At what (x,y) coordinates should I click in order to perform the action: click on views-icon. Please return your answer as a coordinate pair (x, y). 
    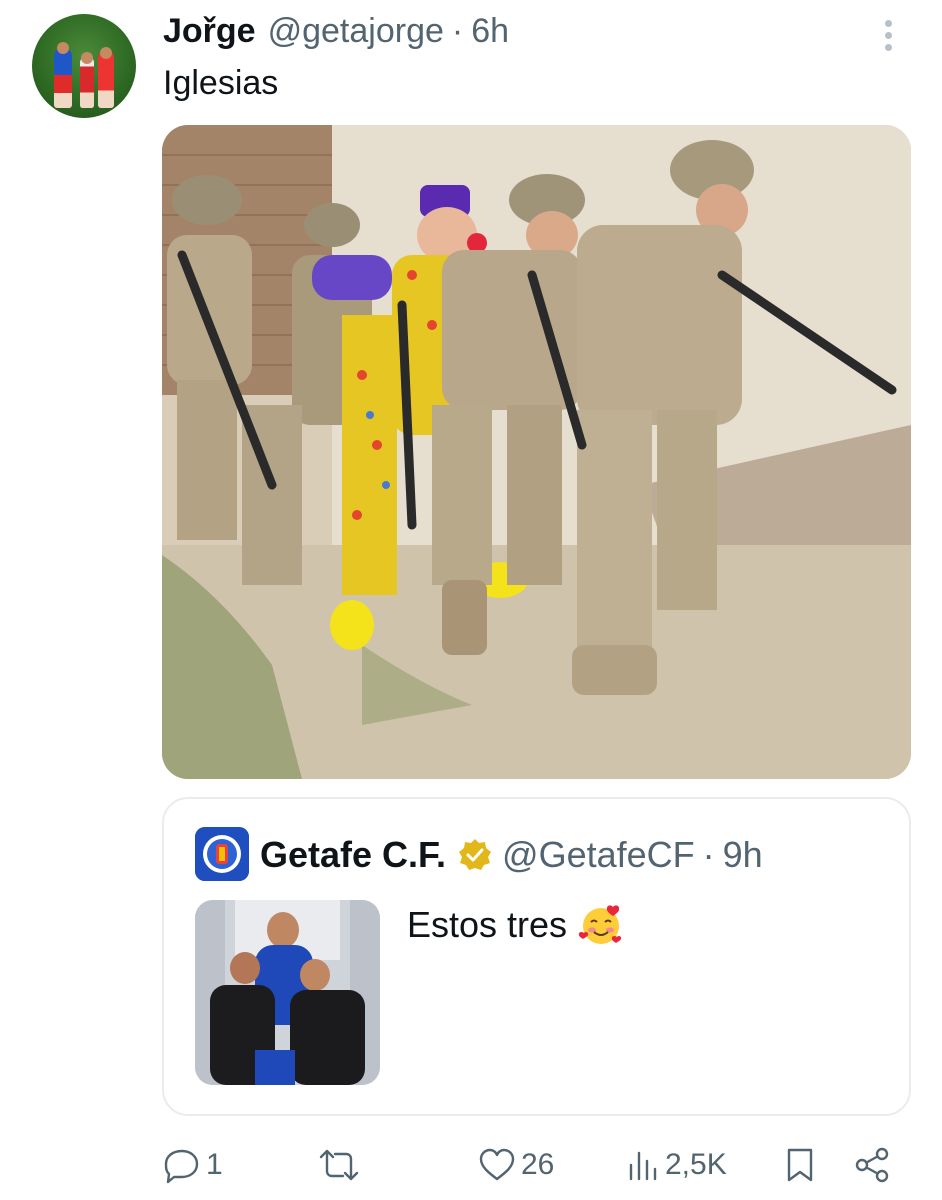
    Looking at the image, I should click on (643, 1166).